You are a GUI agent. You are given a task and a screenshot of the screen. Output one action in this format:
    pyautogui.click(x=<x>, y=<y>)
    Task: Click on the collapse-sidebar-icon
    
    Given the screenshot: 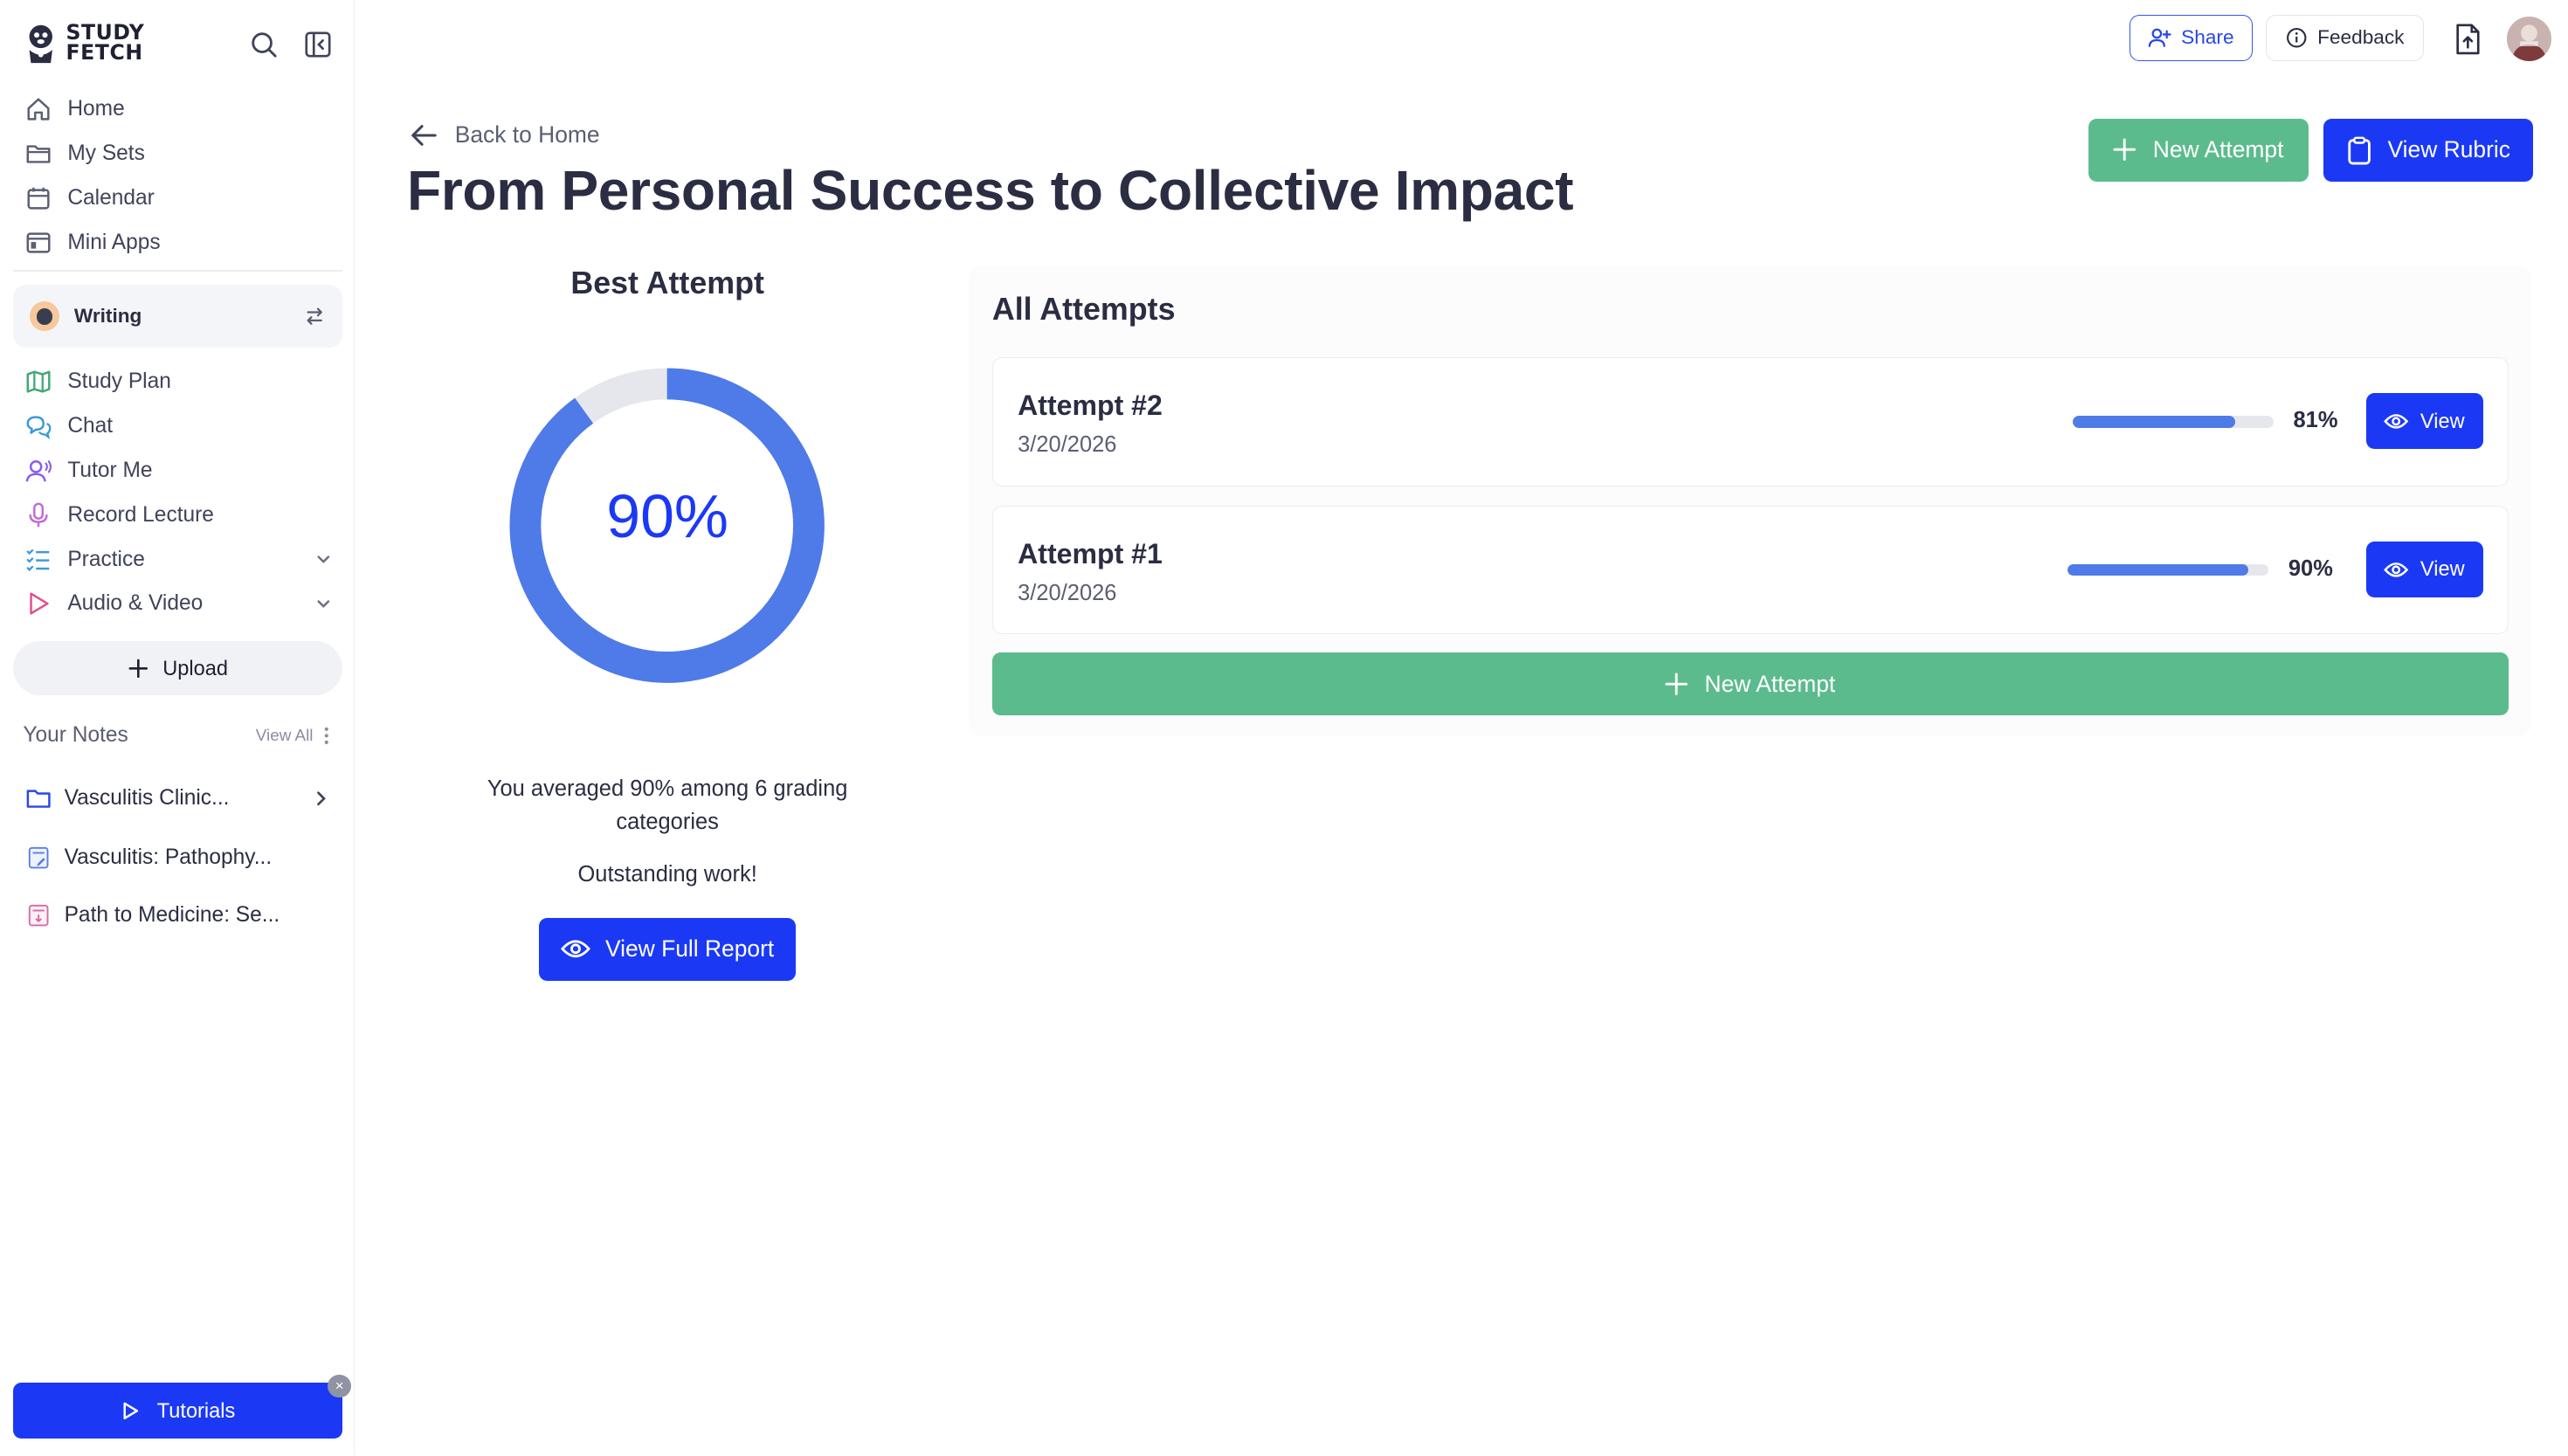 What is the action you would take?
    pyautogui.click(x=318, y=44)
    